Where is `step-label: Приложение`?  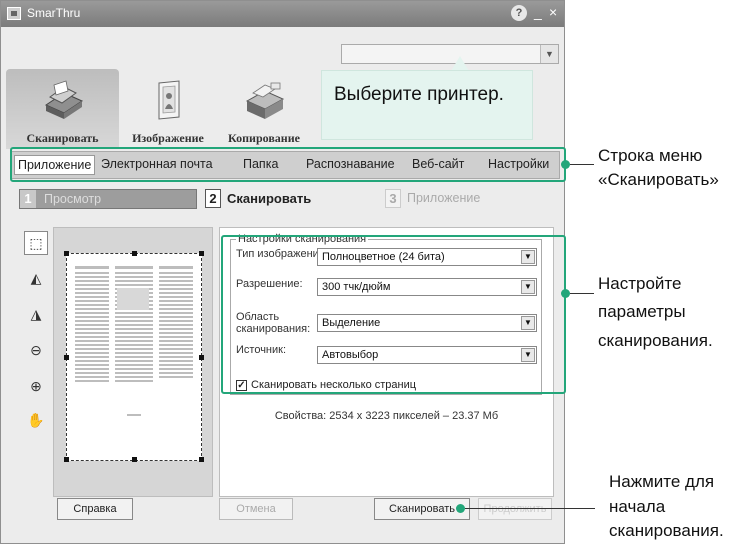
step-label: Приложение is located at coordinates (444, 198).